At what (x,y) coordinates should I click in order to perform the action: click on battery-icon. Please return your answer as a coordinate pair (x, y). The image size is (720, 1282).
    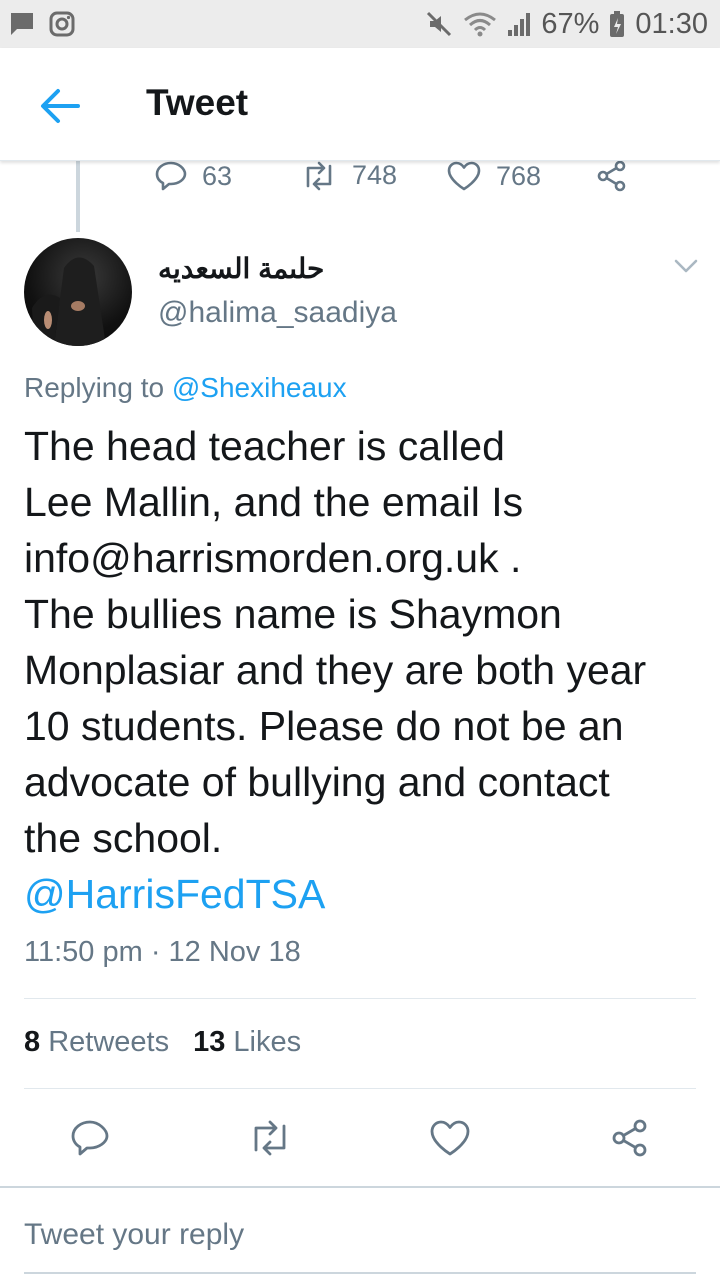
    Looking at the image, I should click on (617, 24).